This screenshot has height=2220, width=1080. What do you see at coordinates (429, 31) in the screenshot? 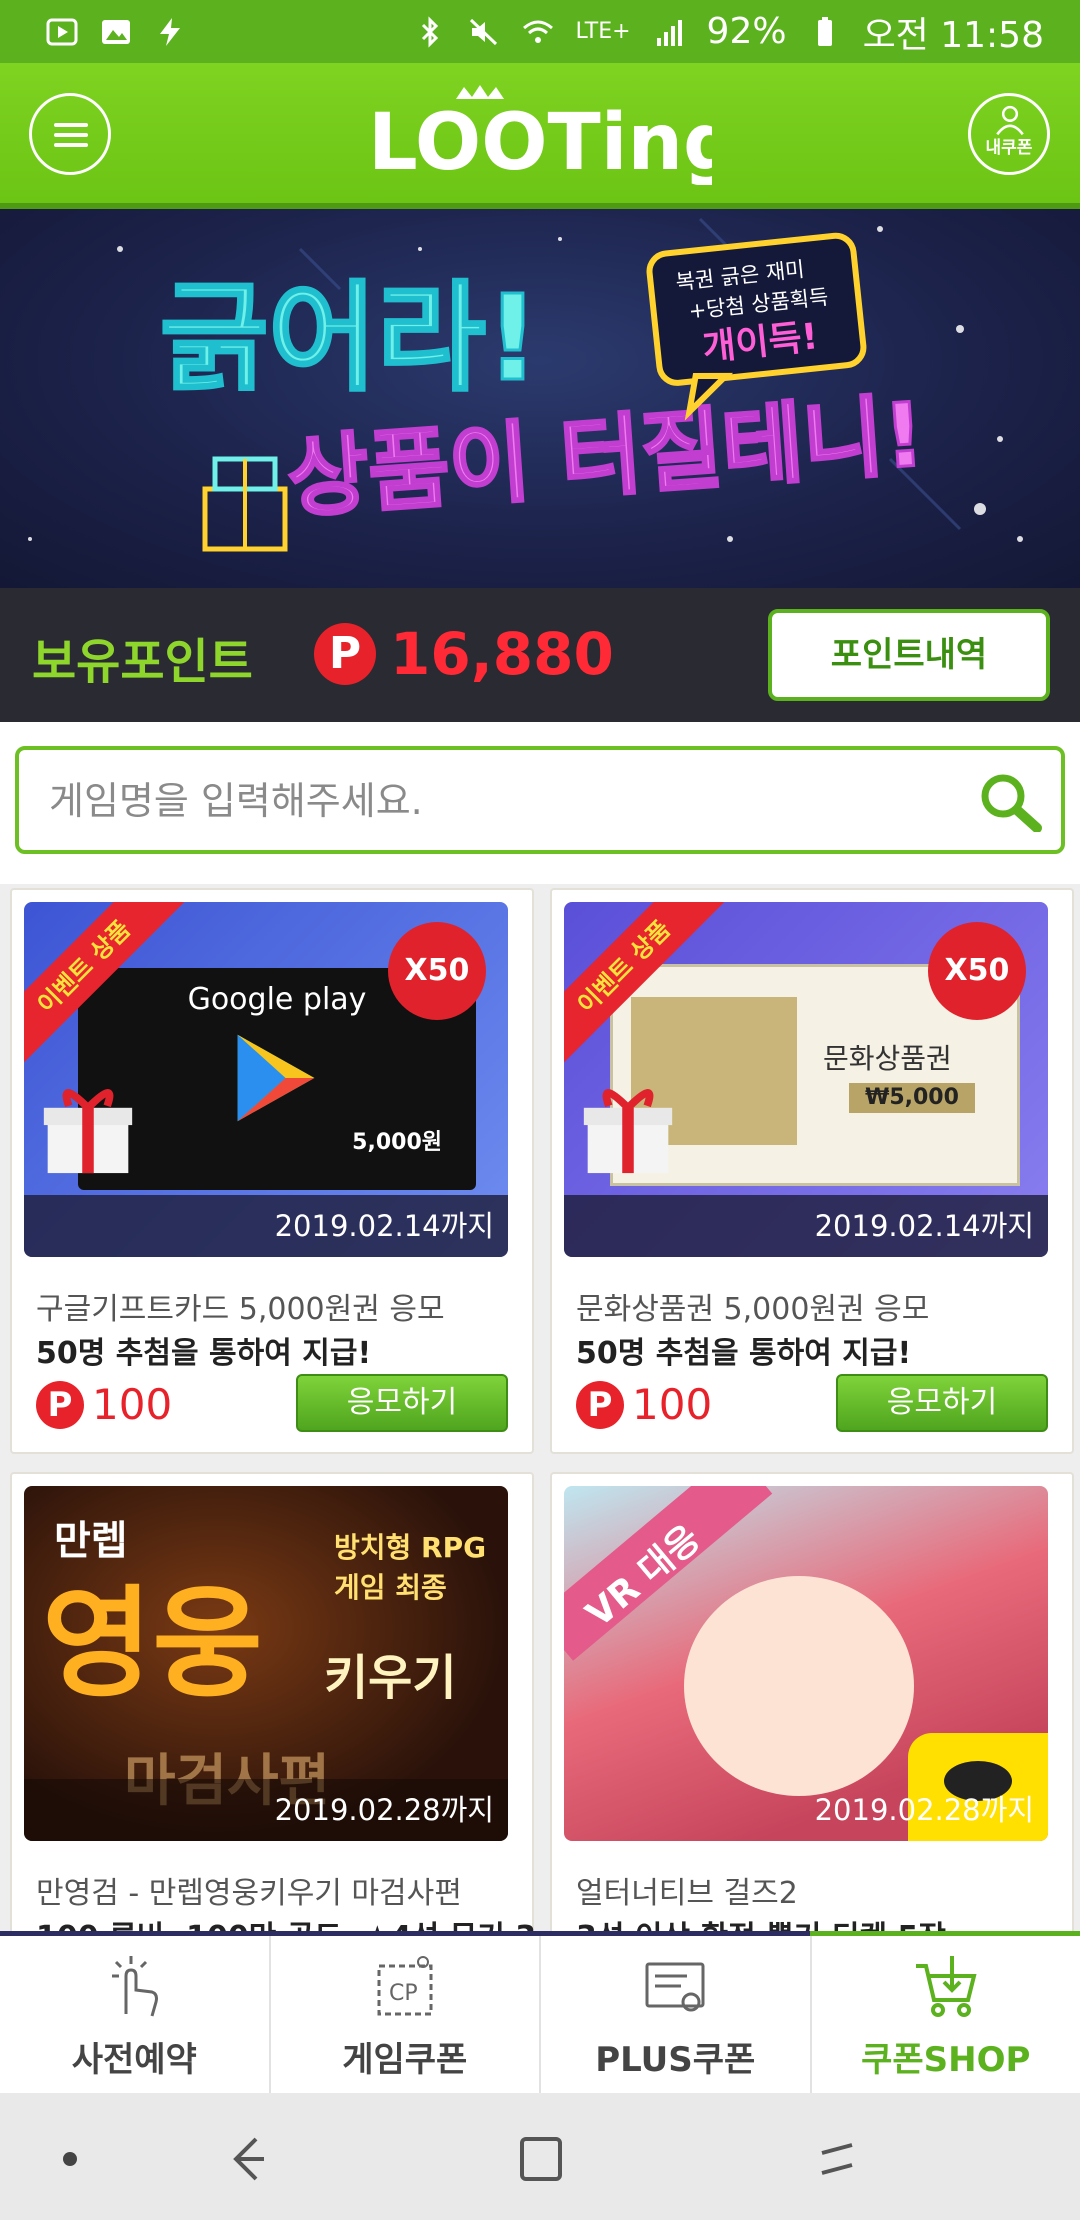
I see `bluetooth-icon` at bounding box center [429, 31].